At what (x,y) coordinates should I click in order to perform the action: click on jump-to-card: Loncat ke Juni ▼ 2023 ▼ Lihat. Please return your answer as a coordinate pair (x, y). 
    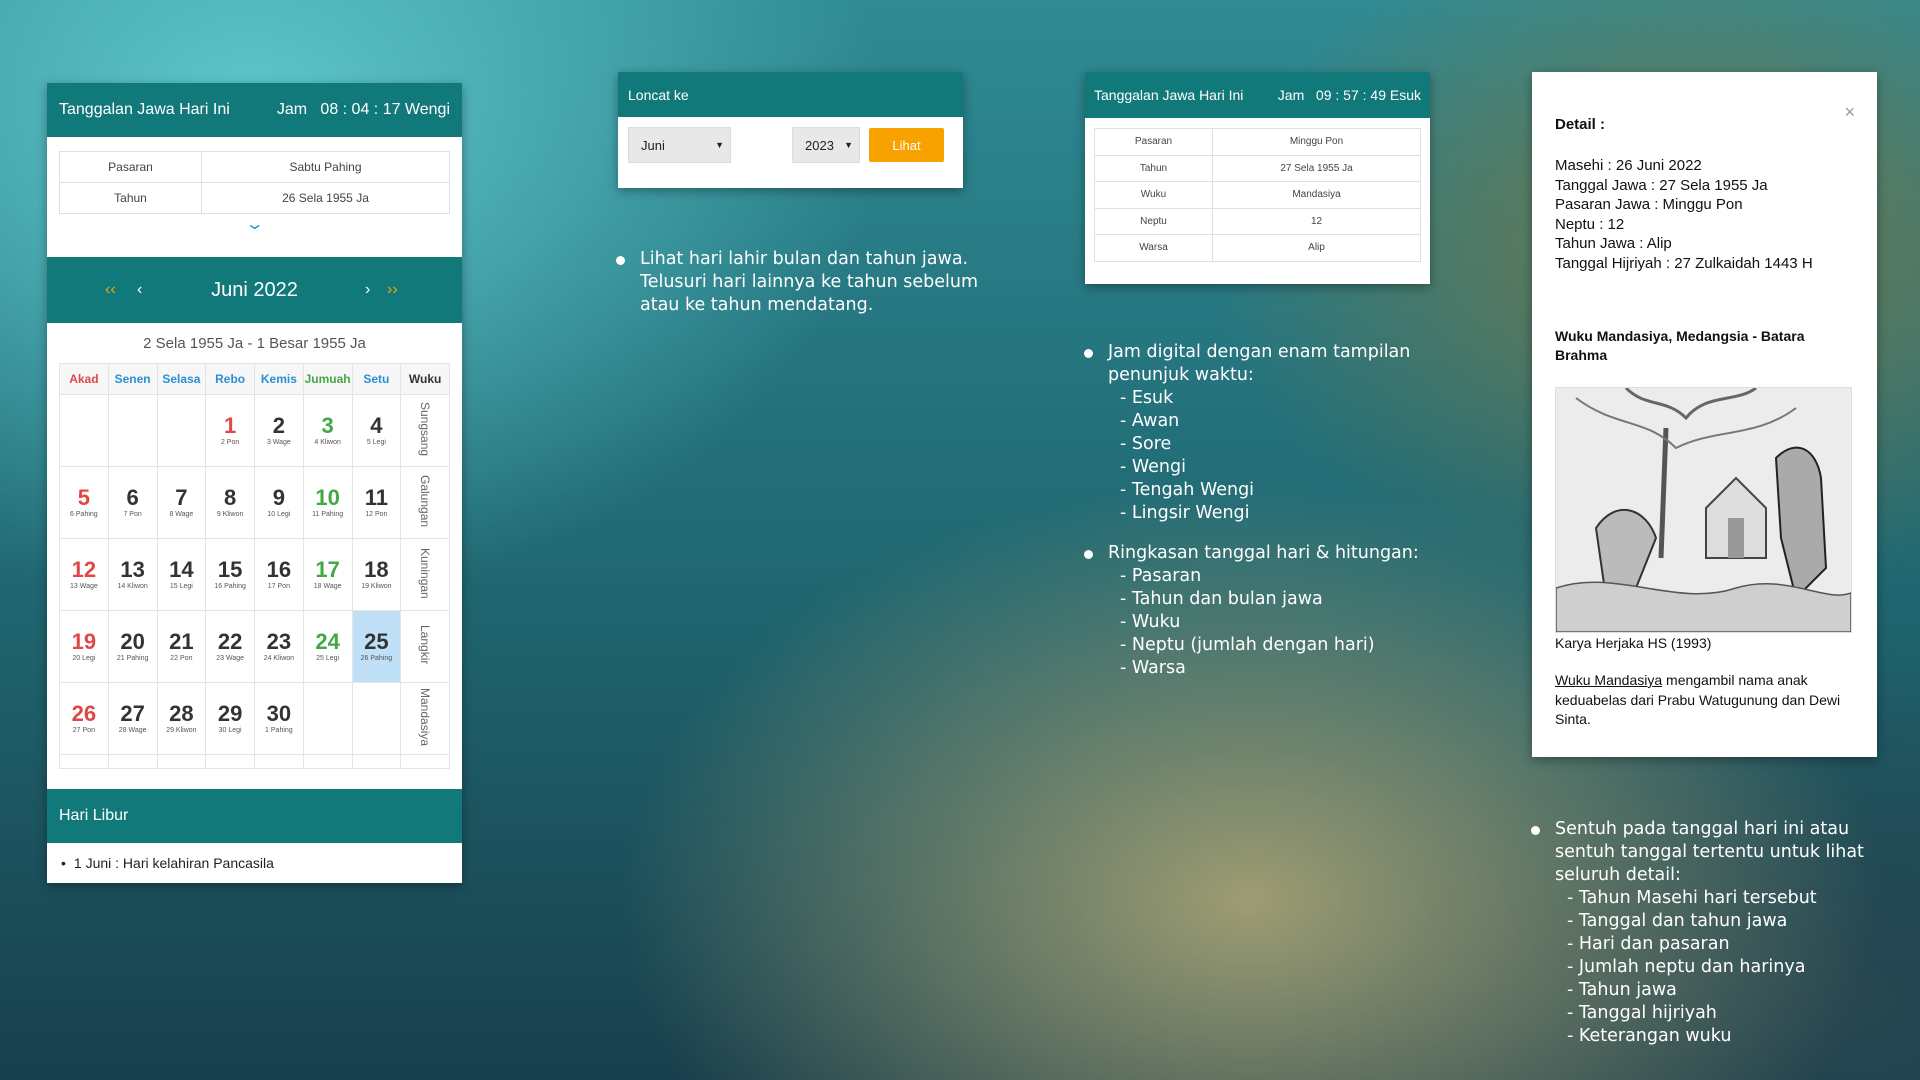
    Looking at the image, I should click on (790, 130).